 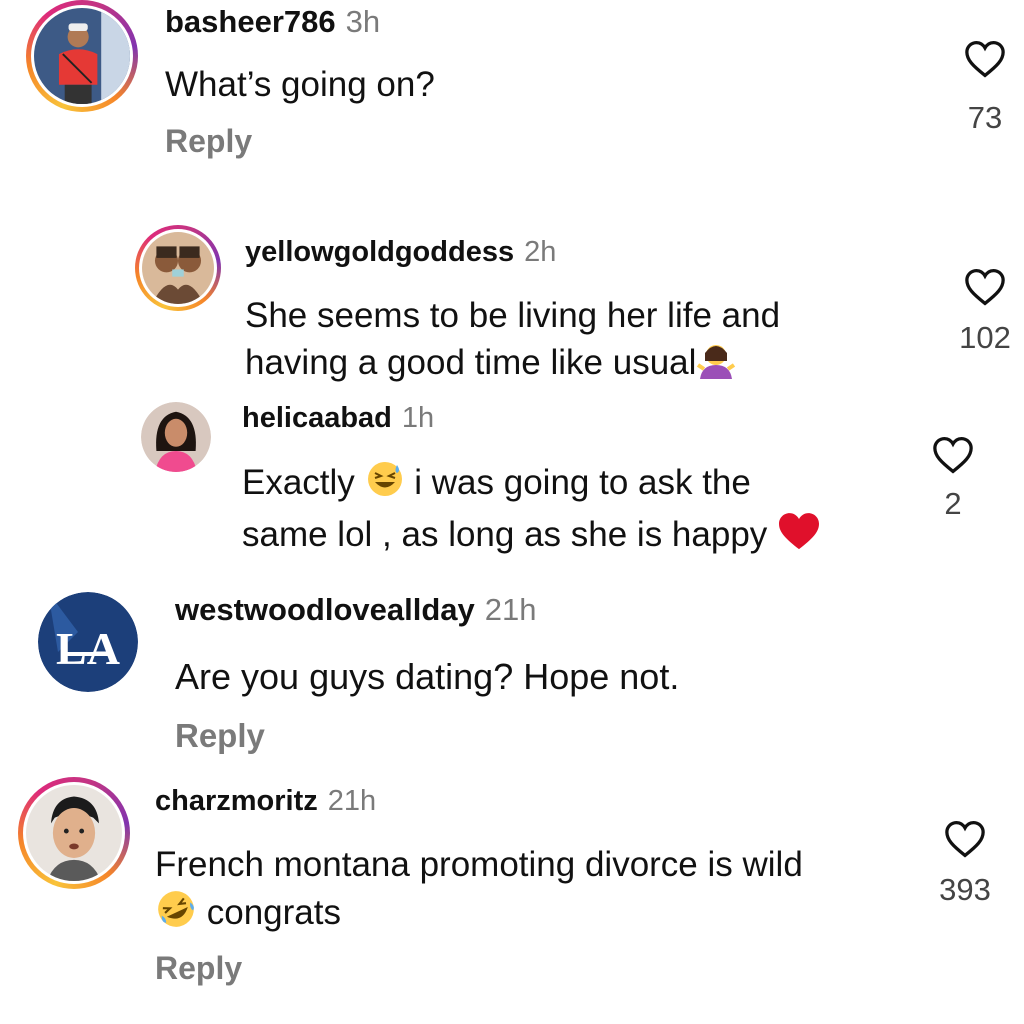 I want to click on timestamp: 2h, so click(x=540, y=252).